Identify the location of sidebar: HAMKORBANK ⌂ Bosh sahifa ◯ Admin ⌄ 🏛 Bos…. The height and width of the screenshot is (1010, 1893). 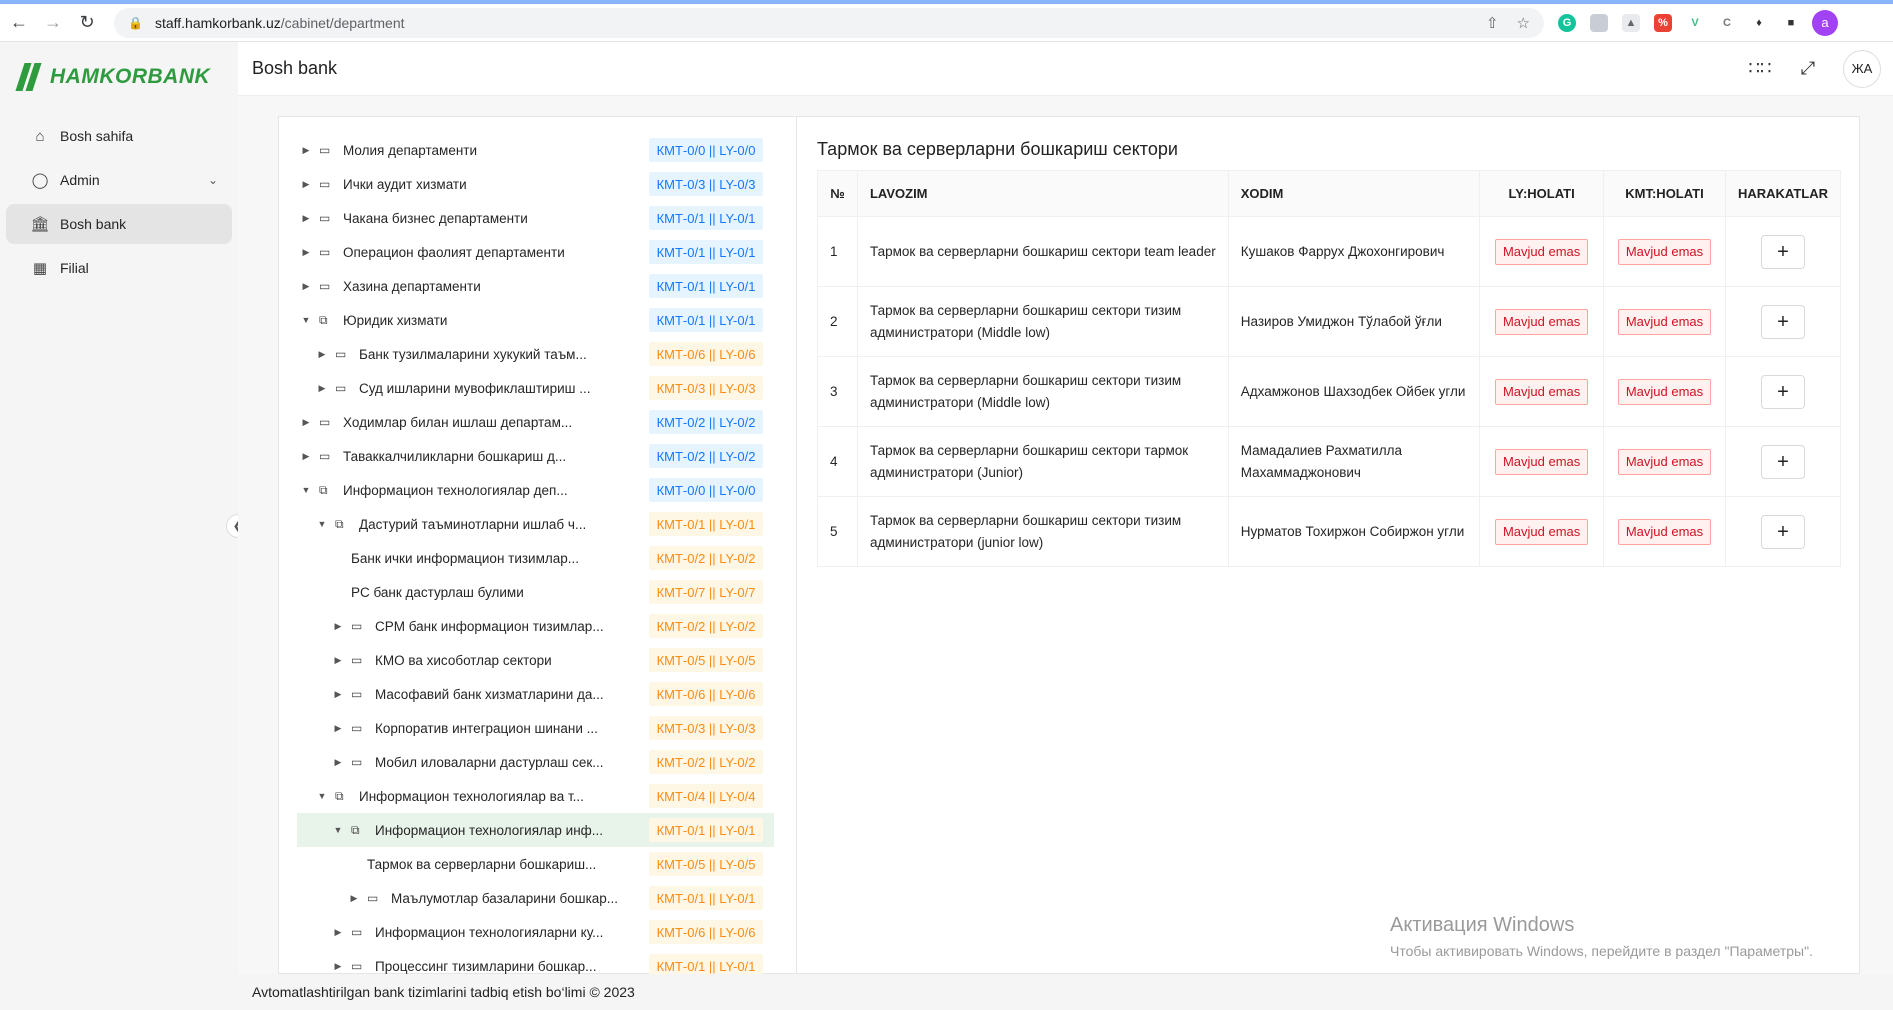
(119, 526).